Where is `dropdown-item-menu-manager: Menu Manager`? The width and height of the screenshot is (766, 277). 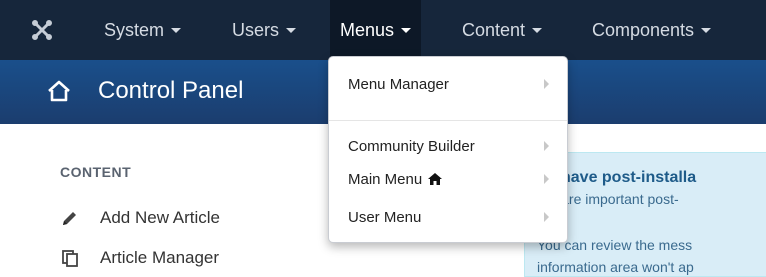
dropdown-item-menu-manager: Menu Manager is located at coordinates (448, 84).